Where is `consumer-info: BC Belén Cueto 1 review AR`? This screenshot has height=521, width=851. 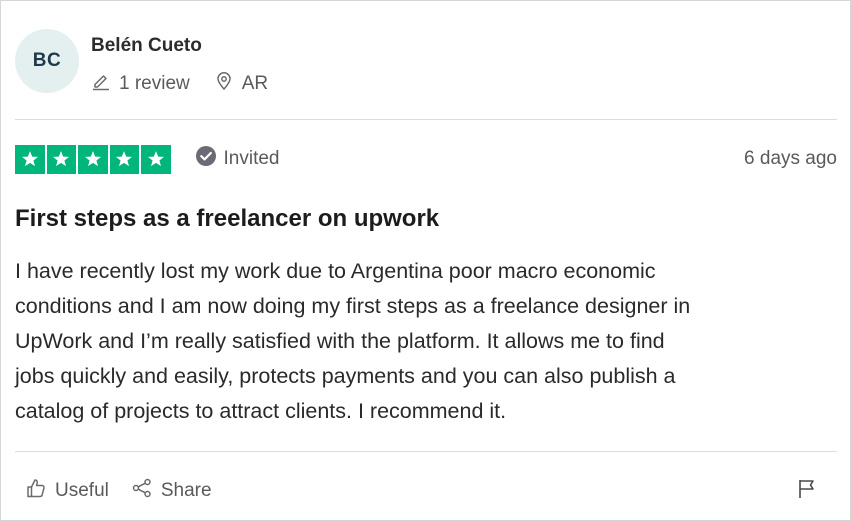 consumer-info: BC Belén Cueto 1 review AR is located at coordinates (141, 63).